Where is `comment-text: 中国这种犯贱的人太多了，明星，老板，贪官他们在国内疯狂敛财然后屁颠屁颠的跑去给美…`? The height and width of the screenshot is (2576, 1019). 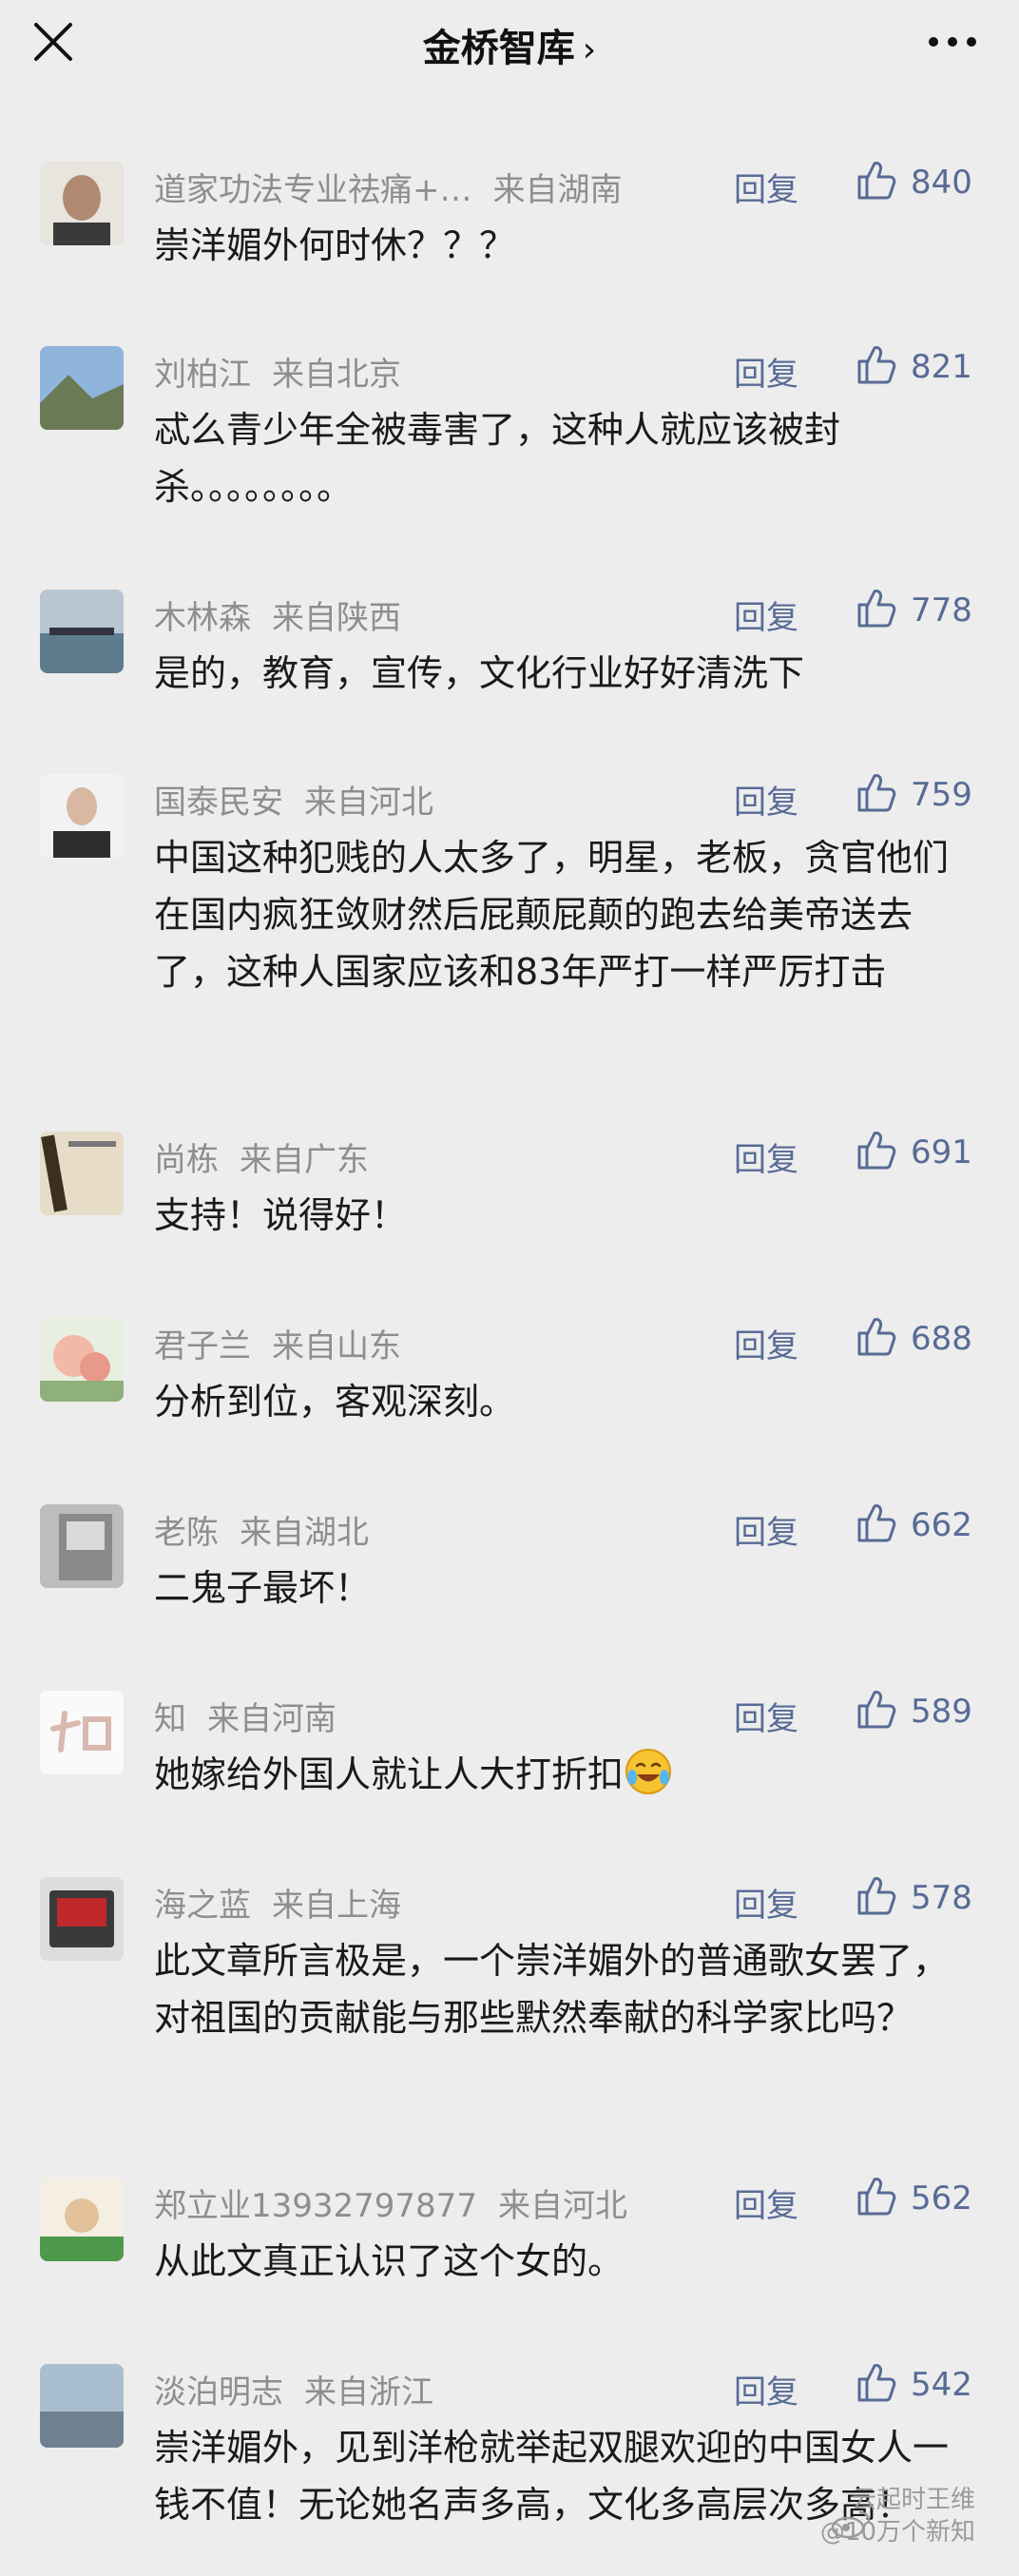
comment-text: 中国这种犯贱的人太多了，明星，老板，贪官他们在国内疯狂敛财然后屁颠屁颠的跑去给美… is located at coordinates (552, 915).